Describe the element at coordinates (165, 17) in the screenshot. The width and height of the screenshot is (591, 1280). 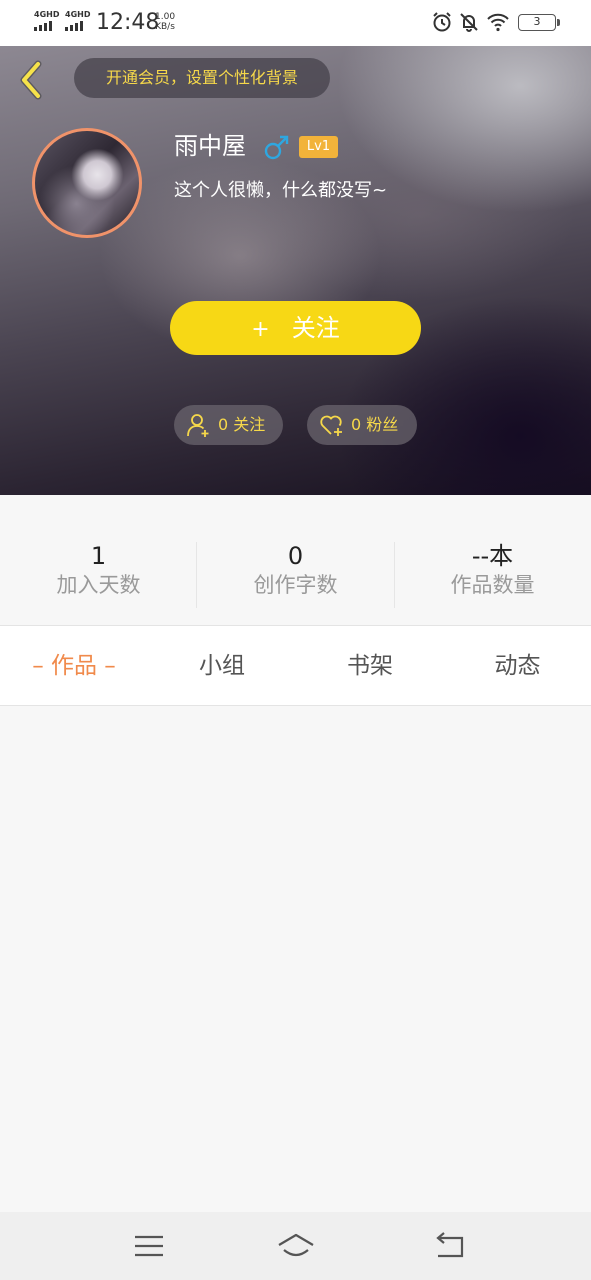
I see `speed-value: 1.00` at that location.